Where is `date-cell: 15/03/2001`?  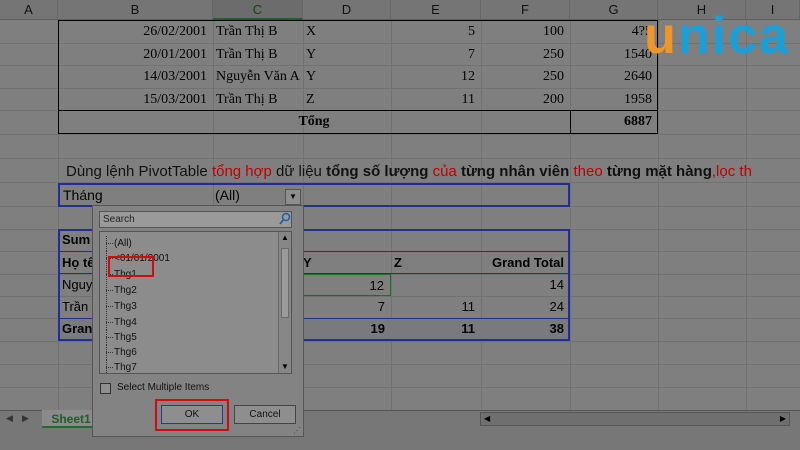 date-cell: 15/03/2001 is located at coordinates (135, 100).